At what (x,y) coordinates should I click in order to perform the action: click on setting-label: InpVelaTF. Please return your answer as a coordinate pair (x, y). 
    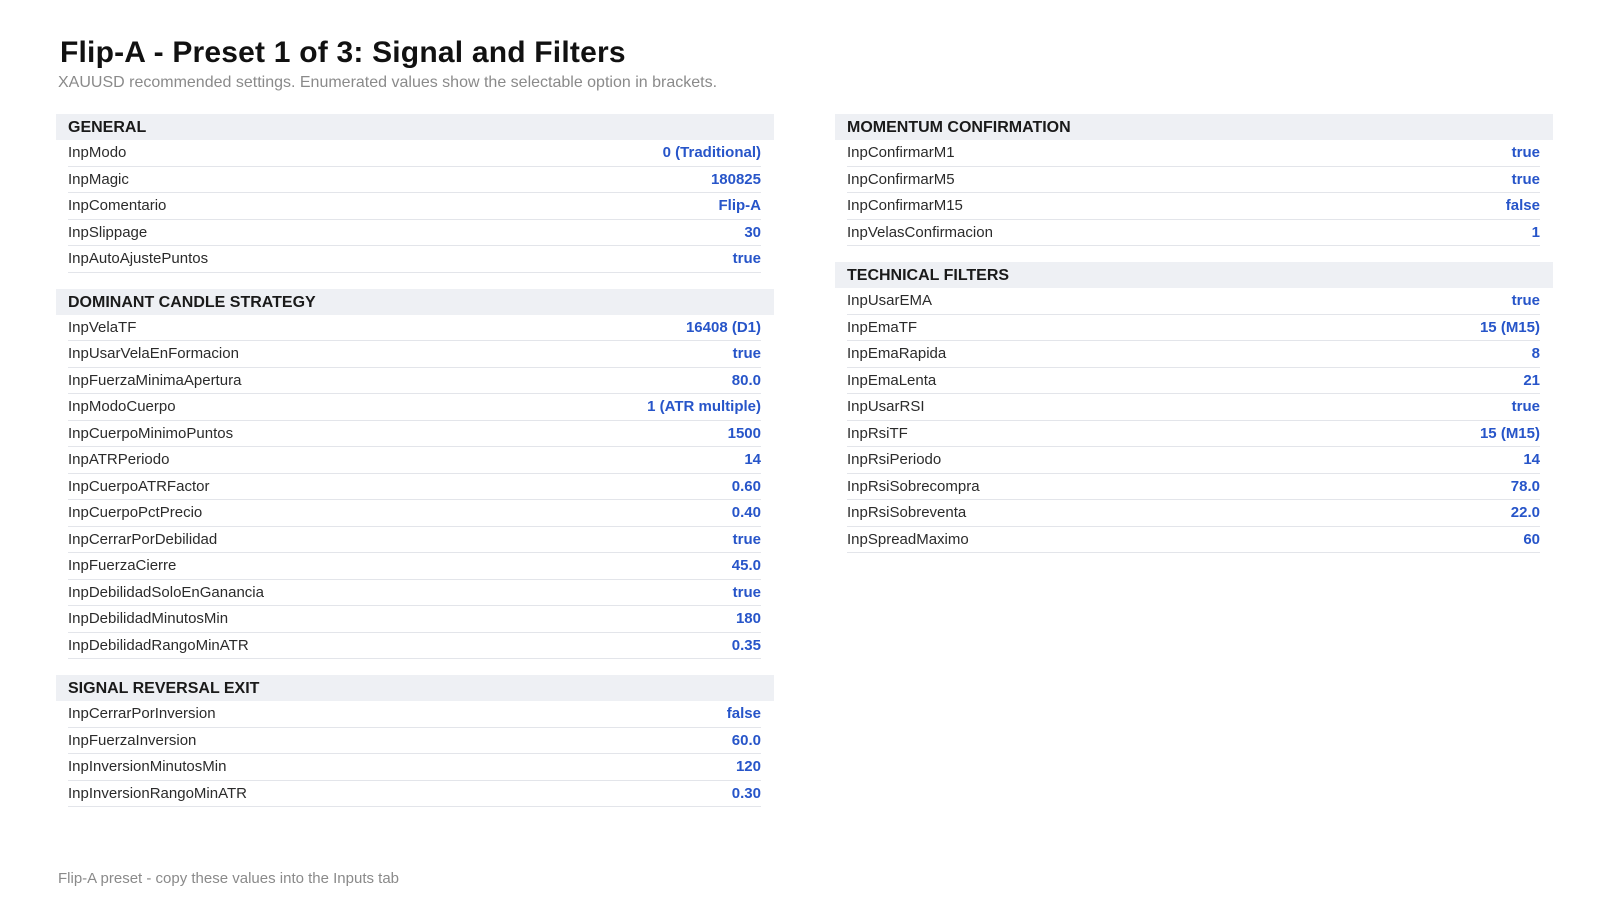
    Looking at the image, I should click on (102, 327).